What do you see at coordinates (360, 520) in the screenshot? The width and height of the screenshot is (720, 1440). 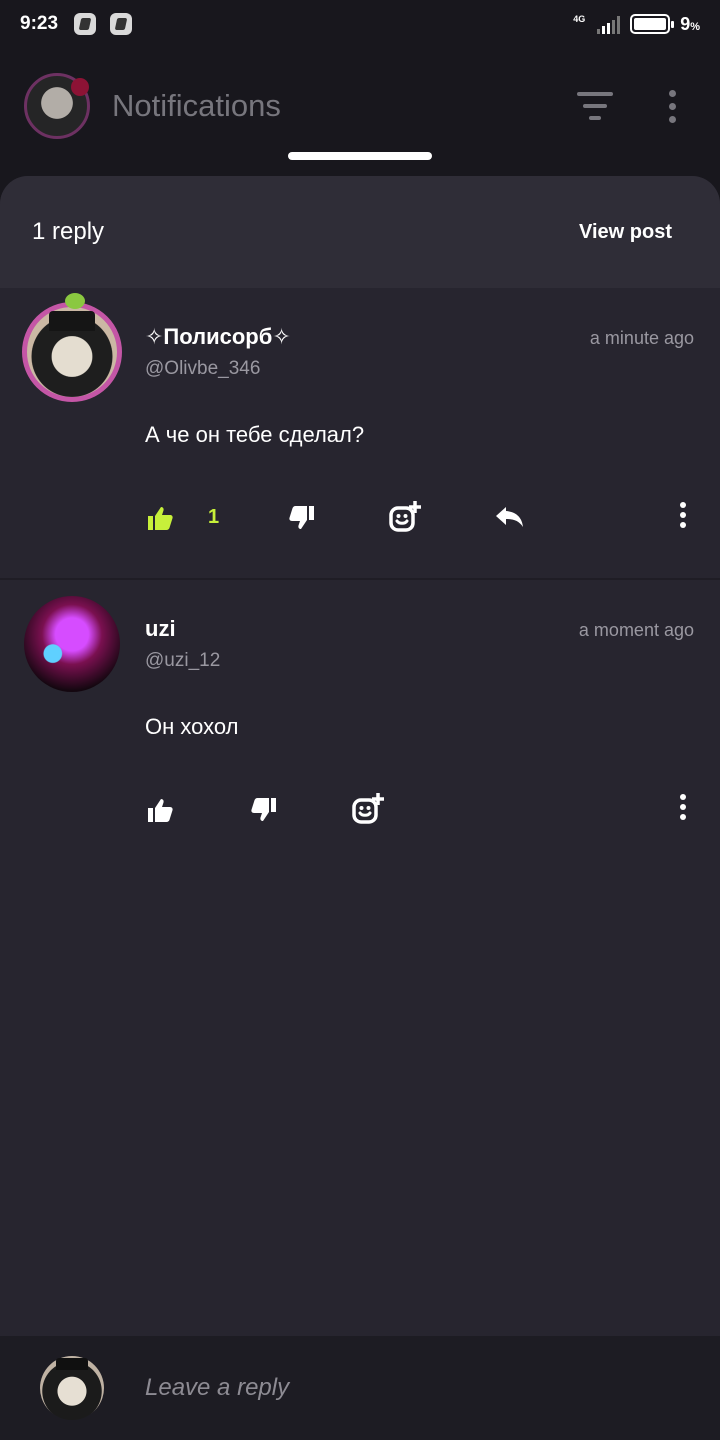 I see `comment-actions: 1` at bounding box center [360, 520].